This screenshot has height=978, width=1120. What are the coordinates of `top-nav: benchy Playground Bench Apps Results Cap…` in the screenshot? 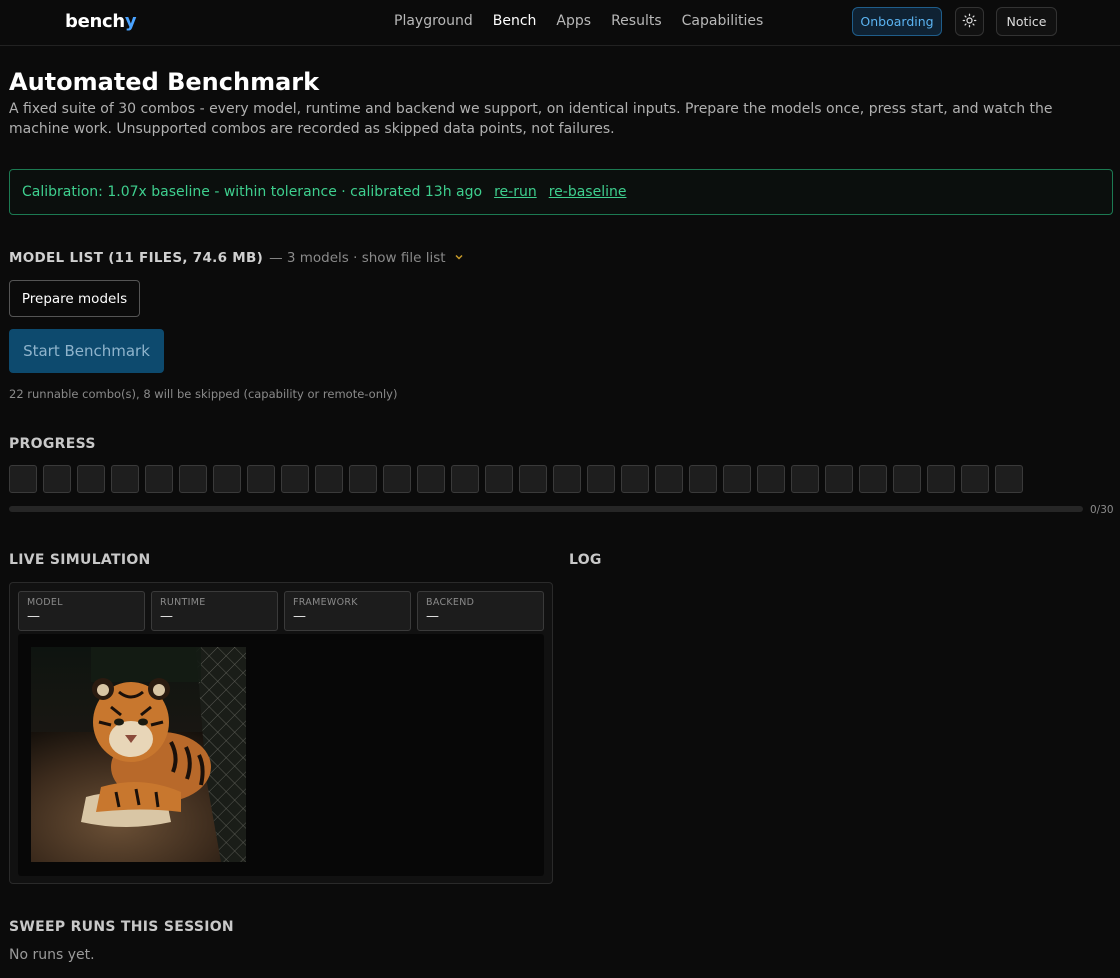 It's located at (560, 23).